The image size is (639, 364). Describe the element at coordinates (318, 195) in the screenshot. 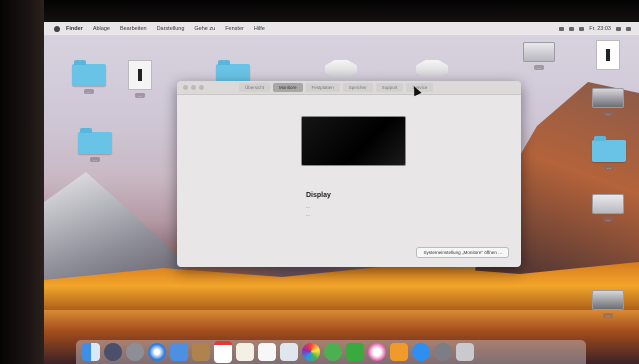

I see `display-title: Display` at that location.